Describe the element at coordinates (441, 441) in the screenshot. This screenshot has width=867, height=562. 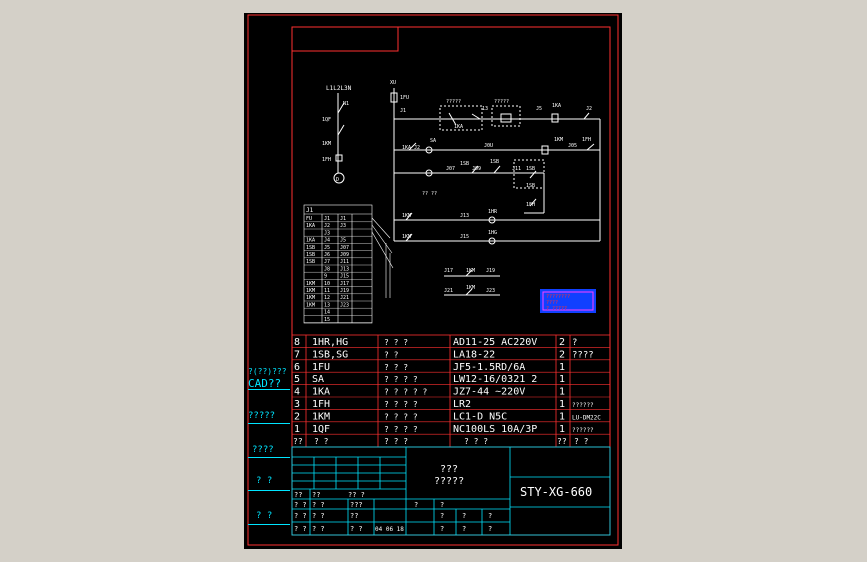
I see `bom-header: ?? ? ? ? ? ? ? ? ? ?? ? ?` at that location.